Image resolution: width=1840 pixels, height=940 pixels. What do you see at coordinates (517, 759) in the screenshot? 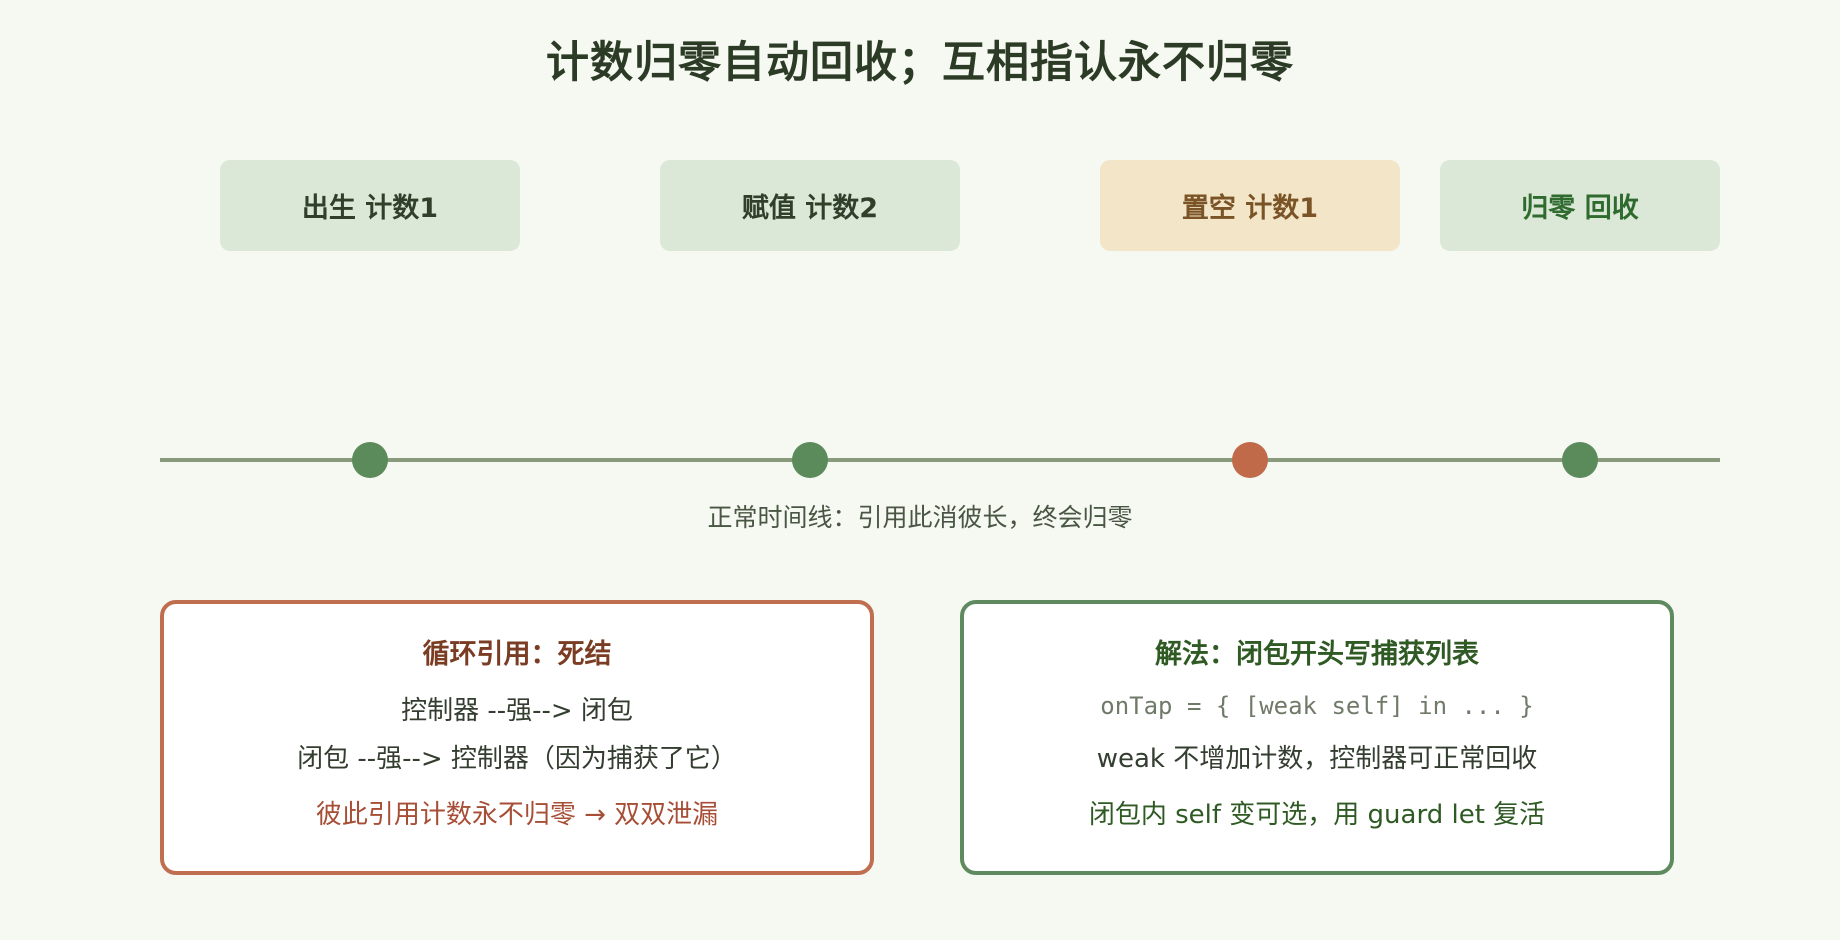
I see `retain-cycle-line-2: 闭包 --强--> 控制器（因为捕获了它）` at bounding box center [517, 759].